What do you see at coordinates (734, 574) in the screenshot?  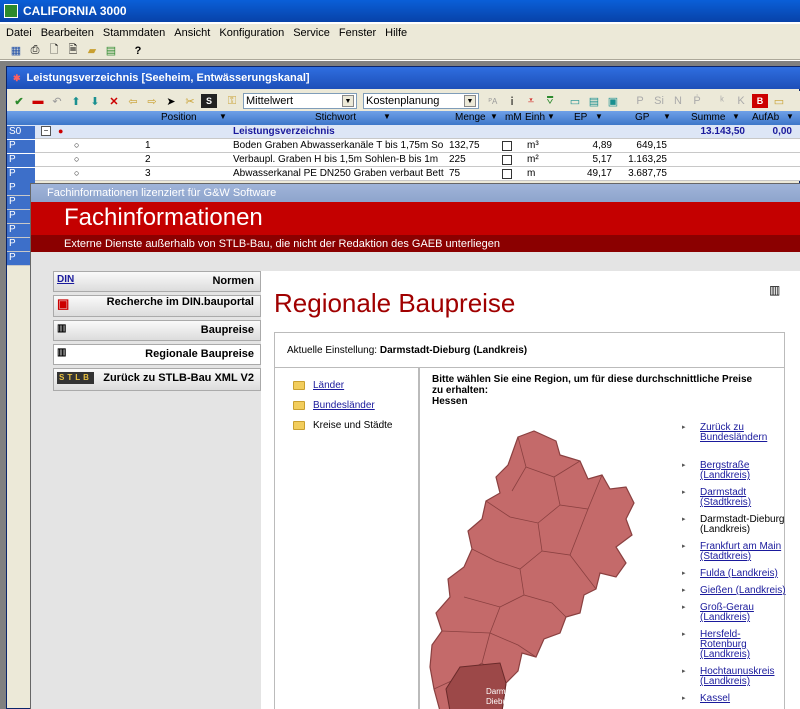 I see `region-link: Fulda (Landkreis)` at bounding box center [734, 574].